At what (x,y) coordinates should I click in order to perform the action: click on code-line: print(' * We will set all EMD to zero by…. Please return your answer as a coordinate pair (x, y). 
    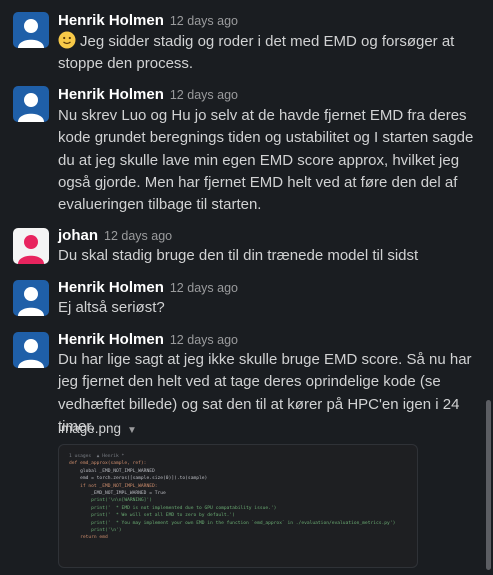
    Looking at the image, I should click on (152, 516).